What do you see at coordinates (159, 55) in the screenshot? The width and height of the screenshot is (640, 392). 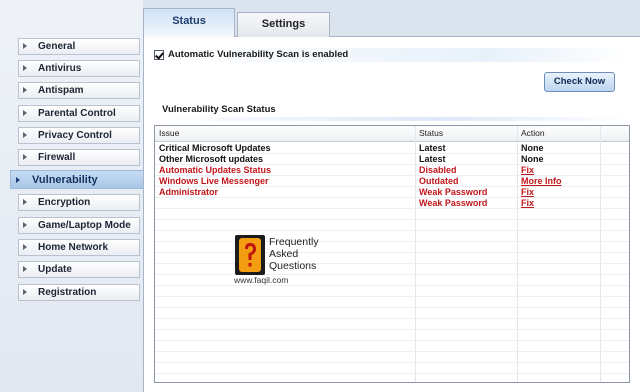 I see `auto-scan-checkbox` at bounding box center [159, 55].